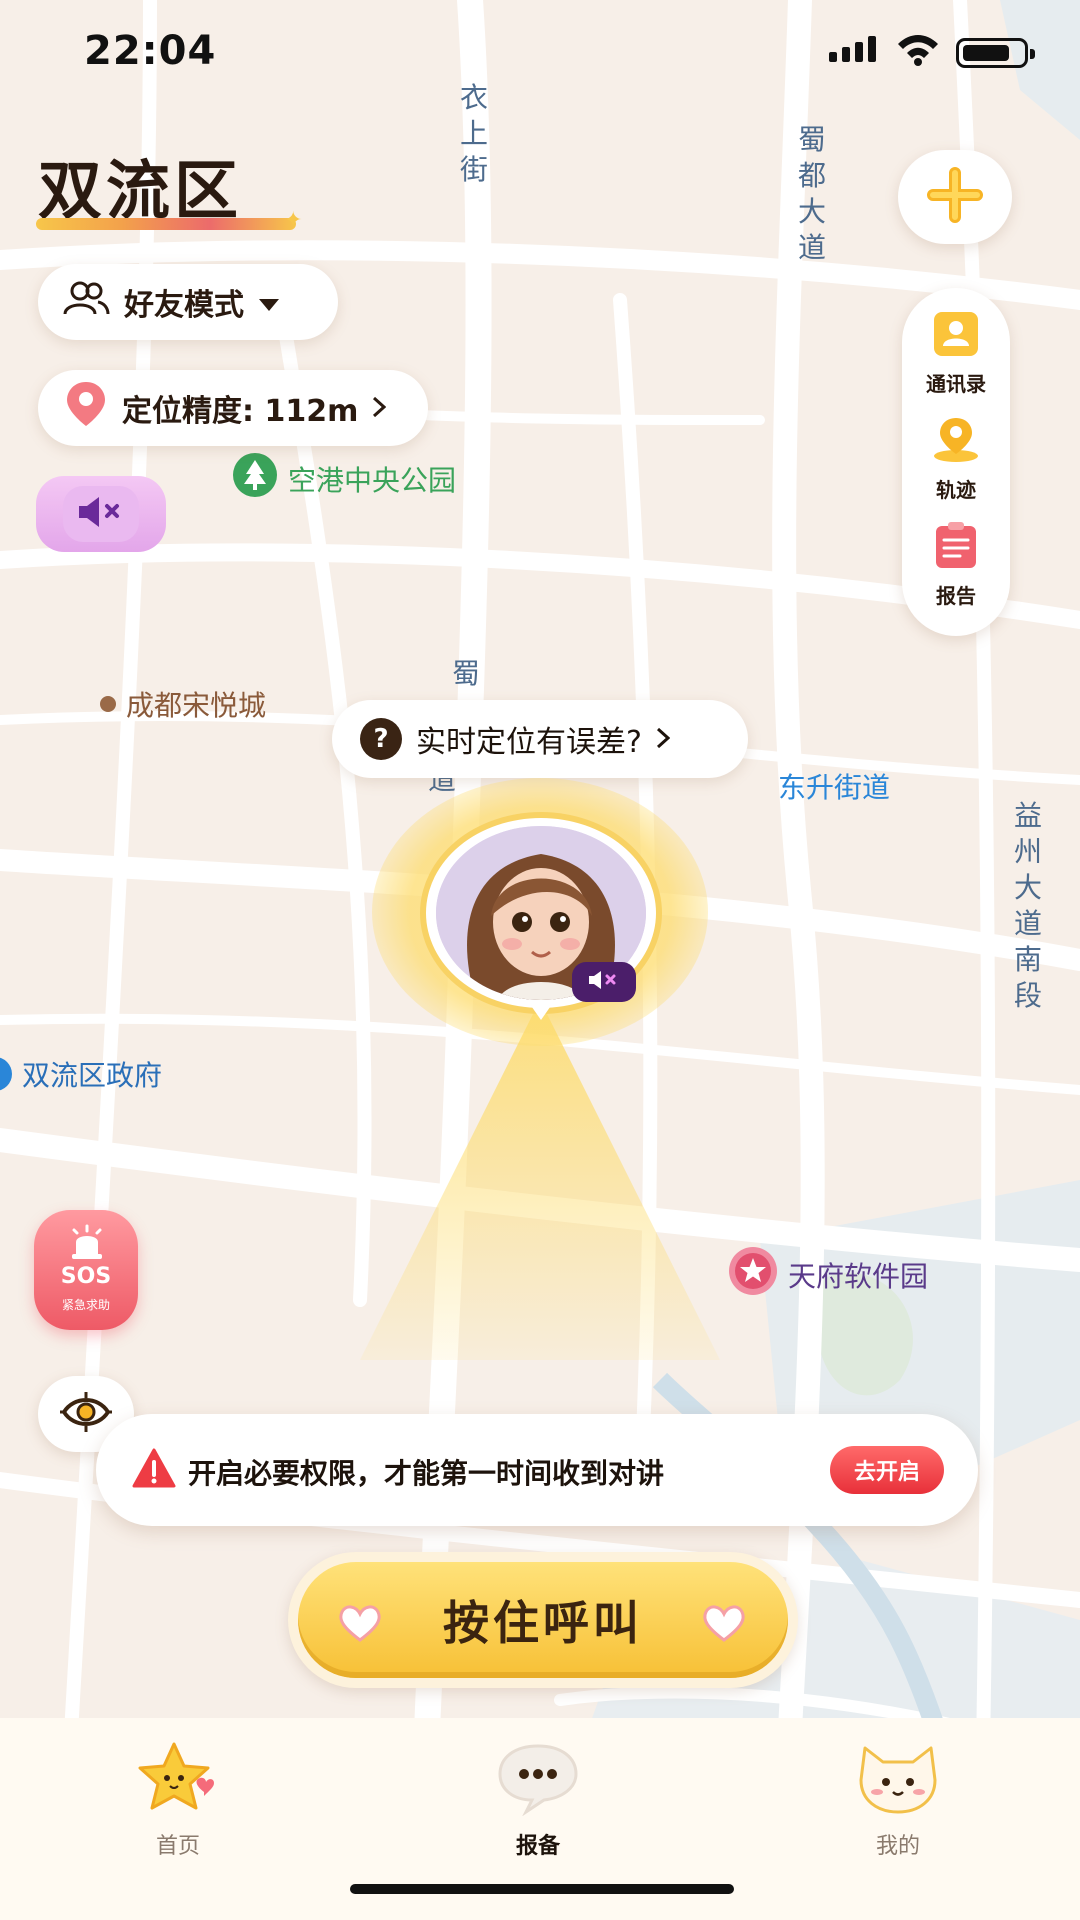 The width and height of the screenshot is (1080, 1920). I want to click on nav-report-label: 报备, so click(537, 1846).